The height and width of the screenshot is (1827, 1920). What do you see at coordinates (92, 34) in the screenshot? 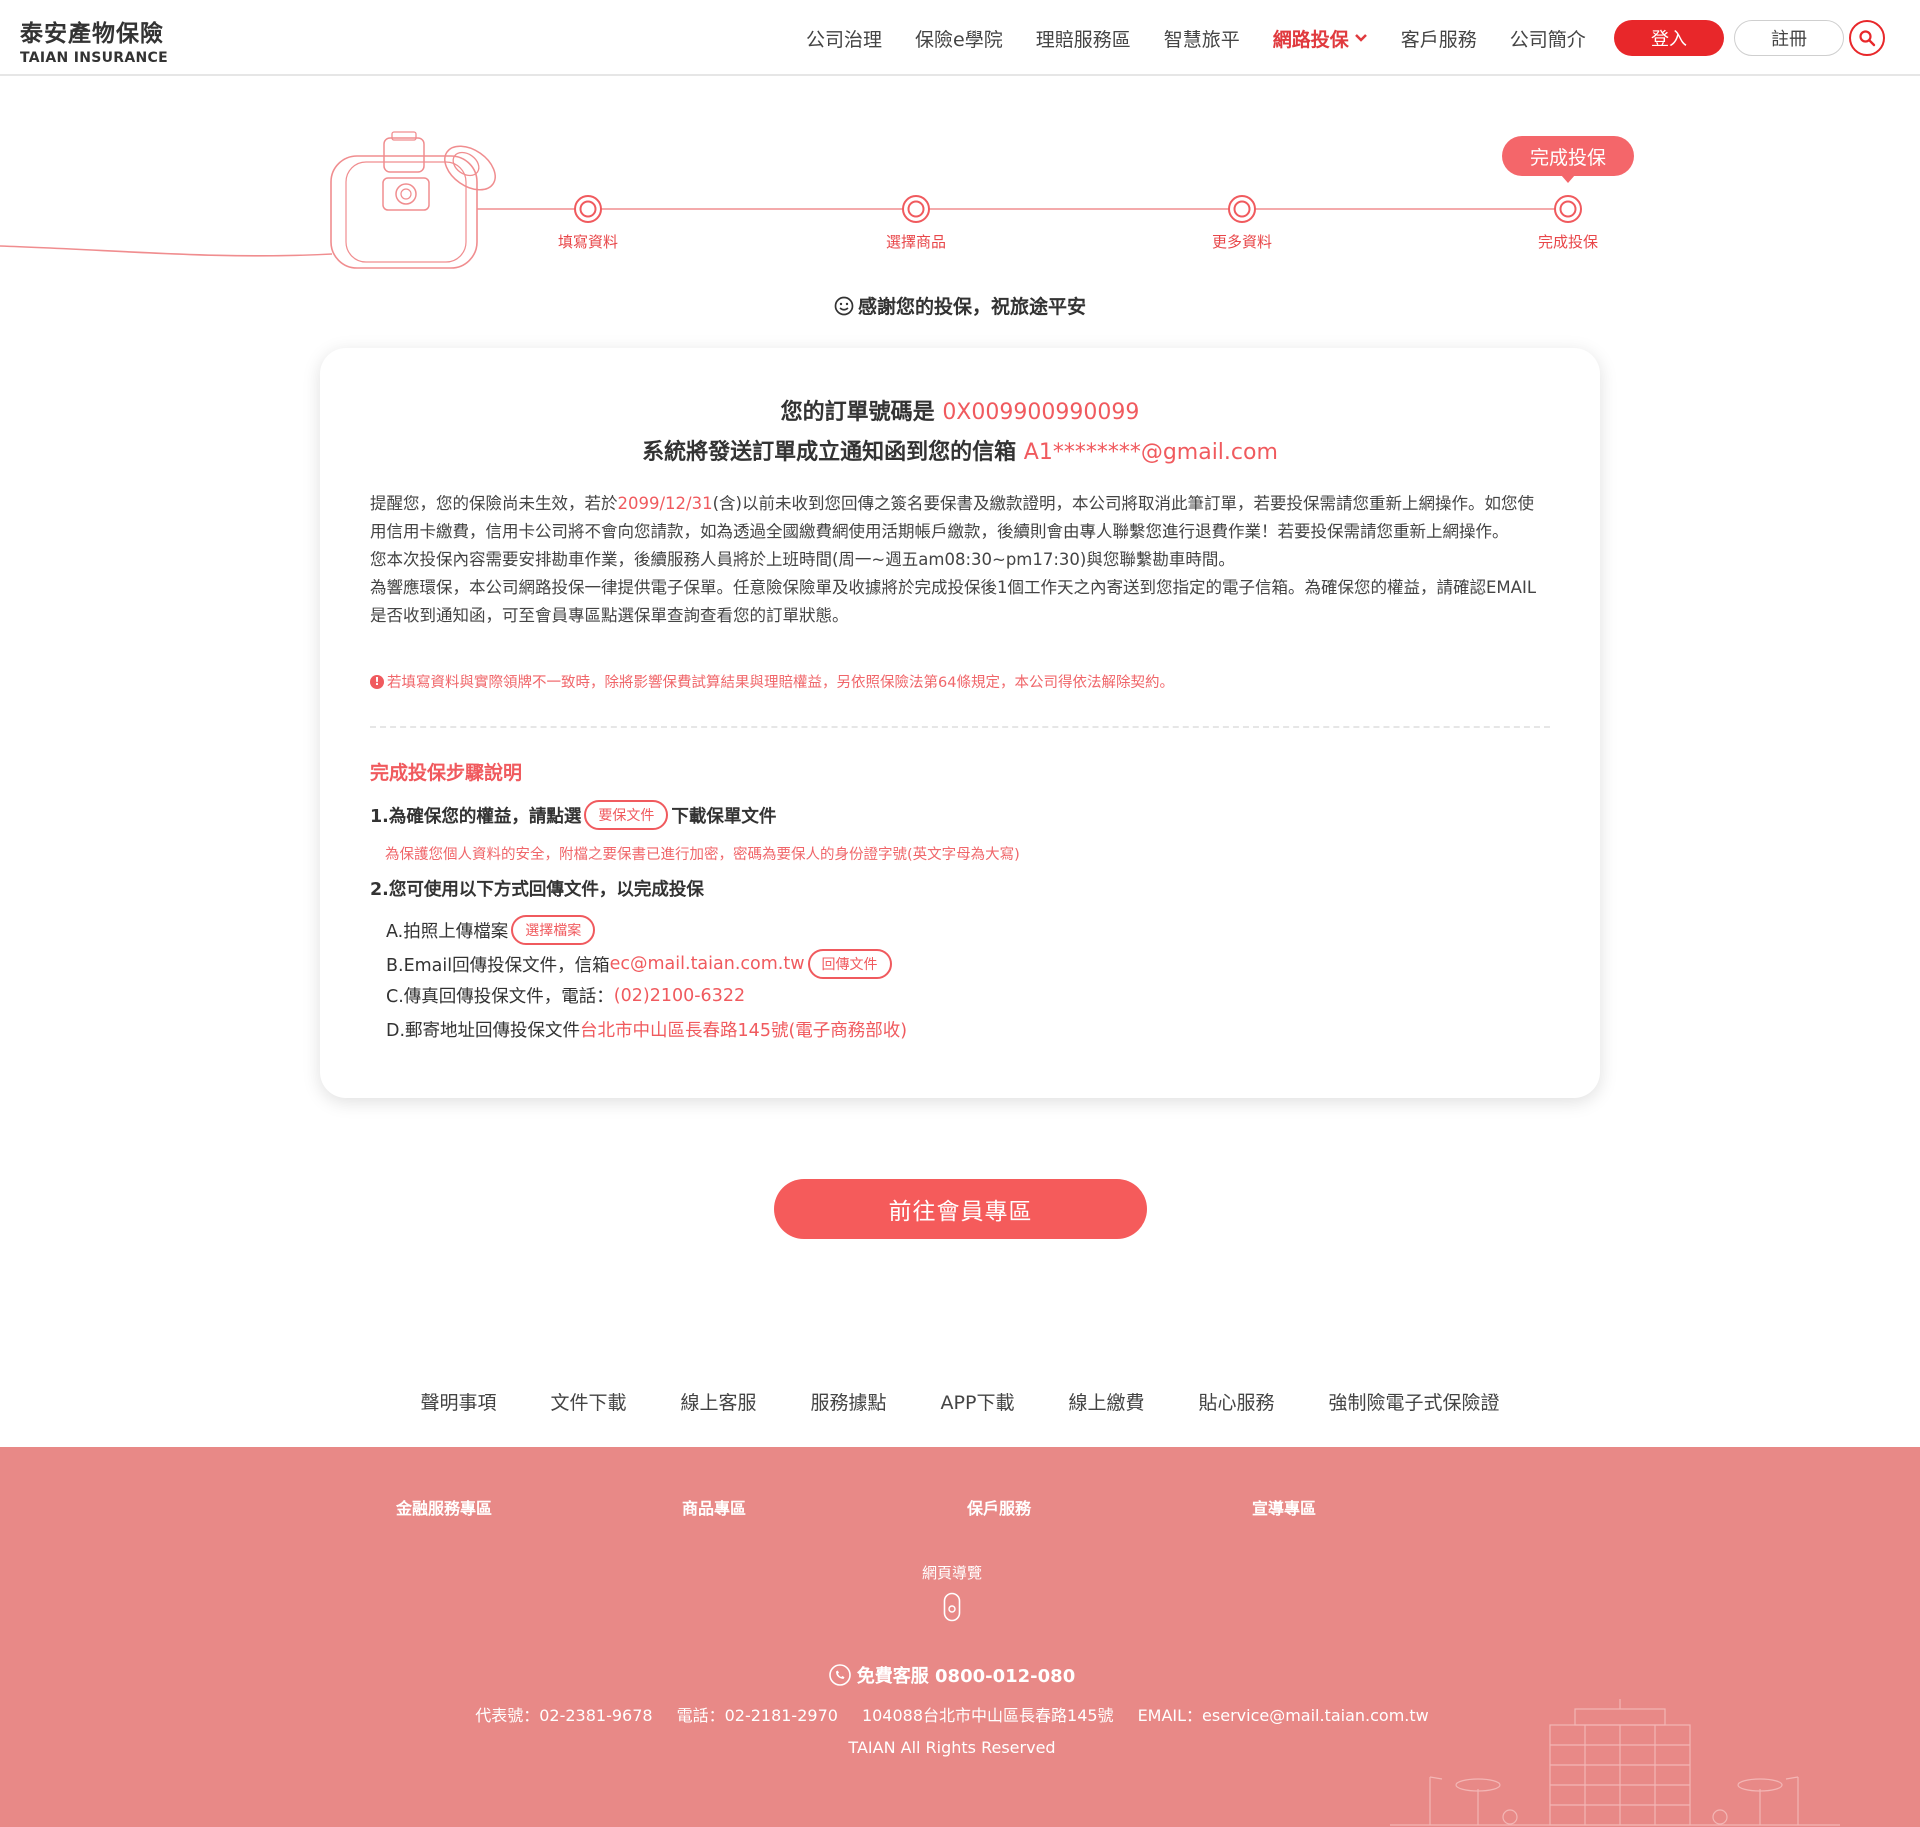
I see `logo-chinese-name: 泰安產物保險` at bounding box center [92, 34].